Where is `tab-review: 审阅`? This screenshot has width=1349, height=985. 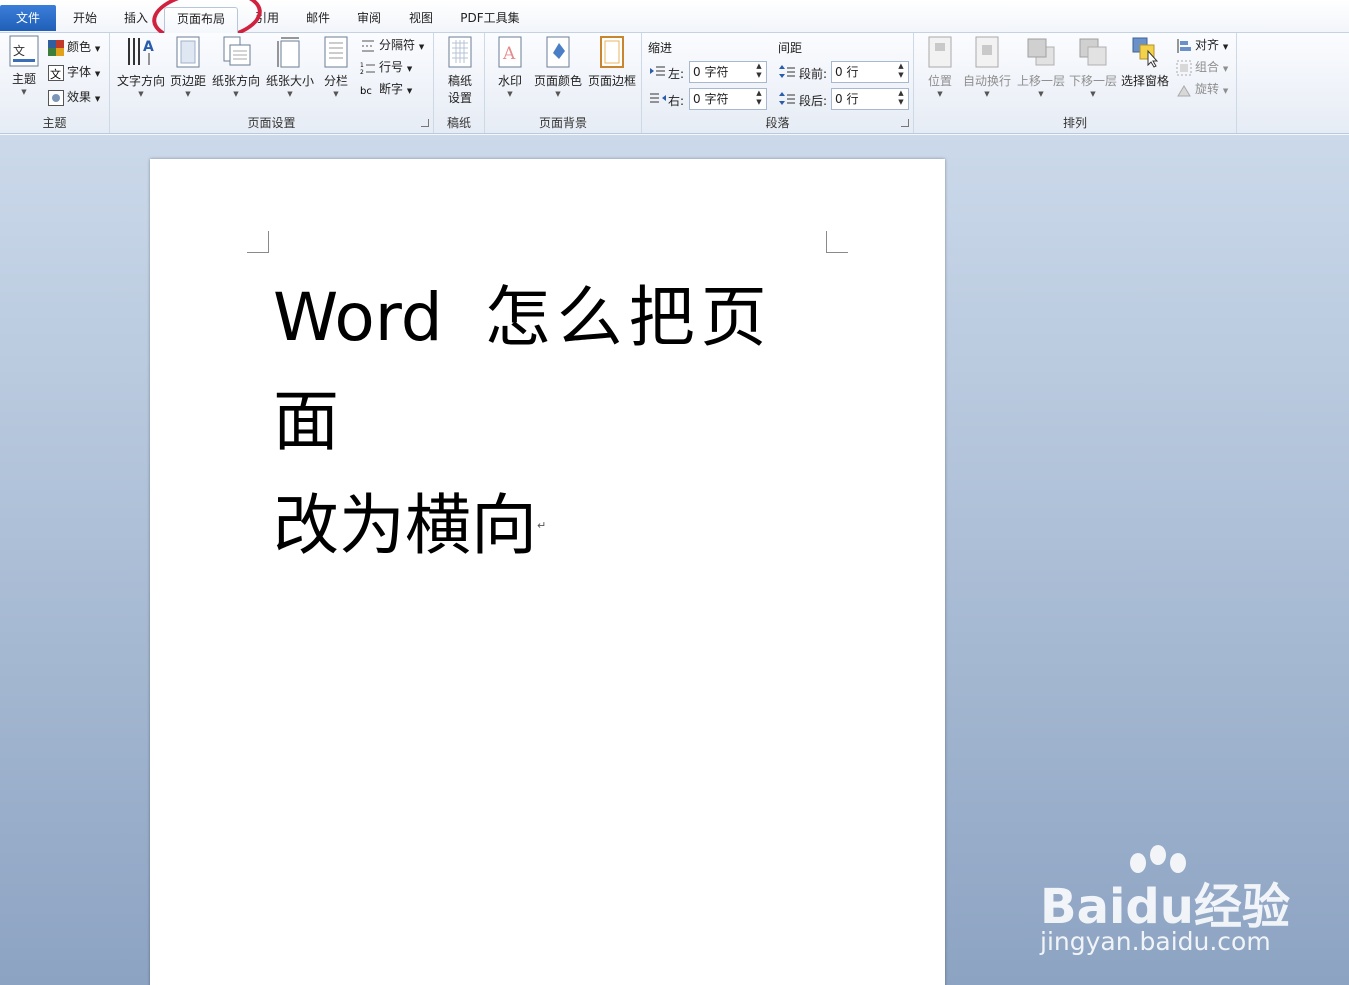
tab-review: 审阅 is located at coordinates (369, 20).